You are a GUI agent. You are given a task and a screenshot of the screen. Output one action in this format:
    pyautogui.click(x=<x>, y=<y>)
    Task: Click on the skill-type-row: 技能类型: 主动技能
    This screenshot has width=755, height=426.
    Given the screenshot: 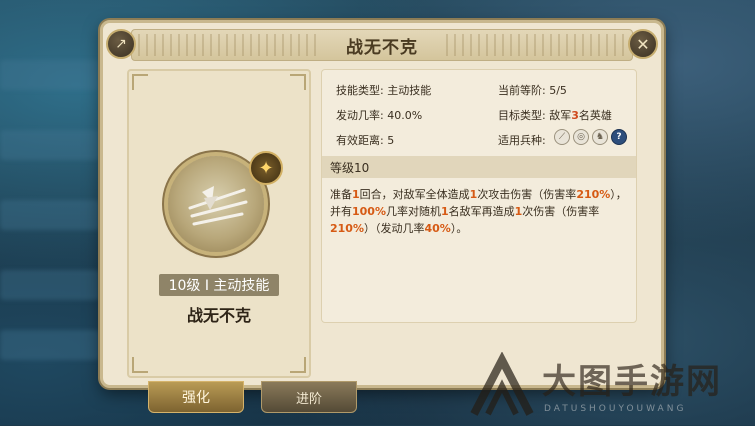 What is the action you would take?
    pyautogui.click(x=383, y=90)
    